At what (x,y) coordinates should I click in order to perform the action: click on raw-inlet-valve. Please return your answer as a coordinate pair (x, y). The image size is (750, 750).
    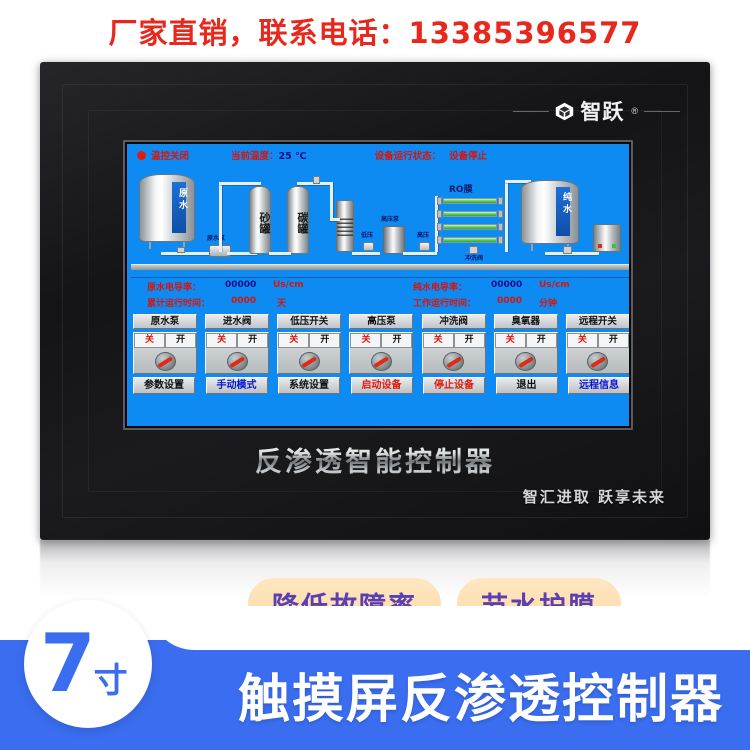
    Looking at the image, I should click on (181, 250).